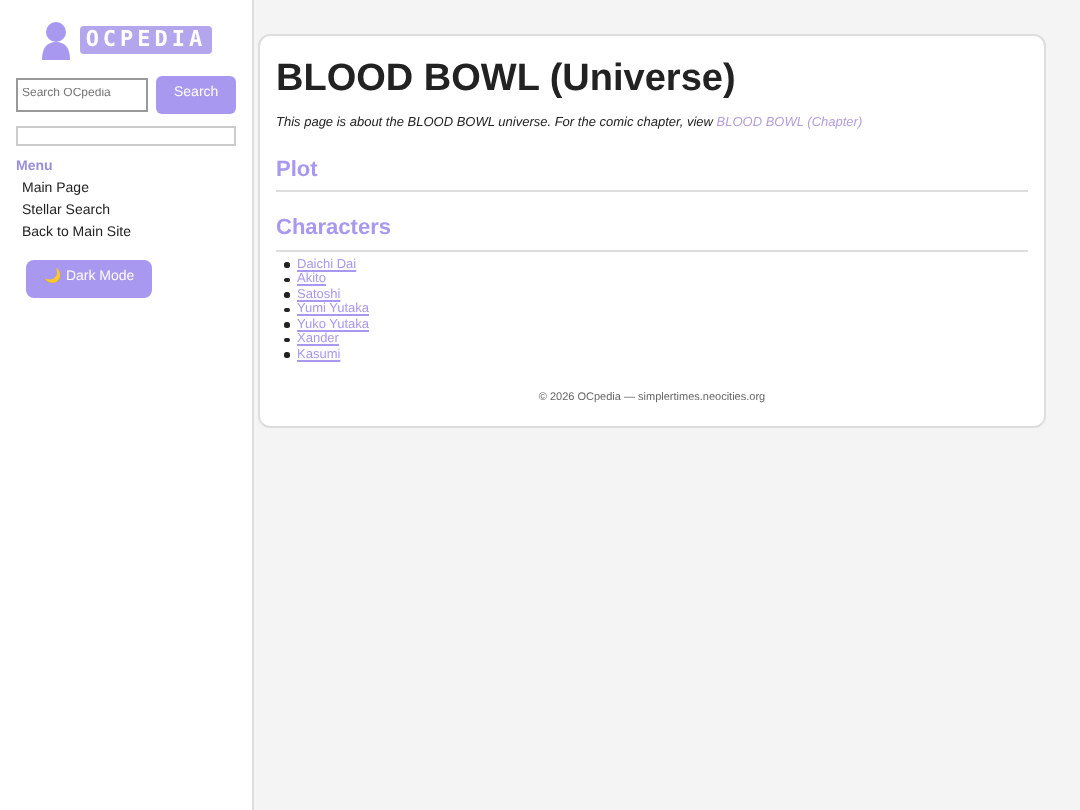 The width and height of the screenshot is (1080, 810). Describe the element at coordinates (55, 40) in the screenshot. I see `person-icon` at that location.